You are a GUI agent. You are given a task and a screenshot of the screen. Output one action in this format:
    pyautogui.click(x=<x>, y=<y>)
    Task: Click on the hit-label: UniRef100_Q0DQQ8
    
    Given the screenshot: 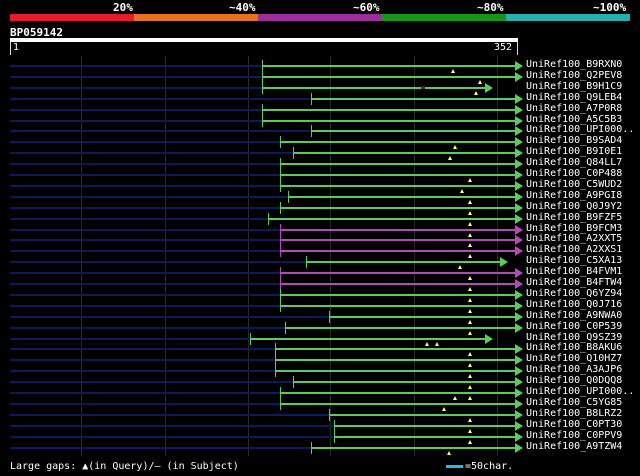 What is the action you would take?
    pyautogui.click(x=574, y=380)
    